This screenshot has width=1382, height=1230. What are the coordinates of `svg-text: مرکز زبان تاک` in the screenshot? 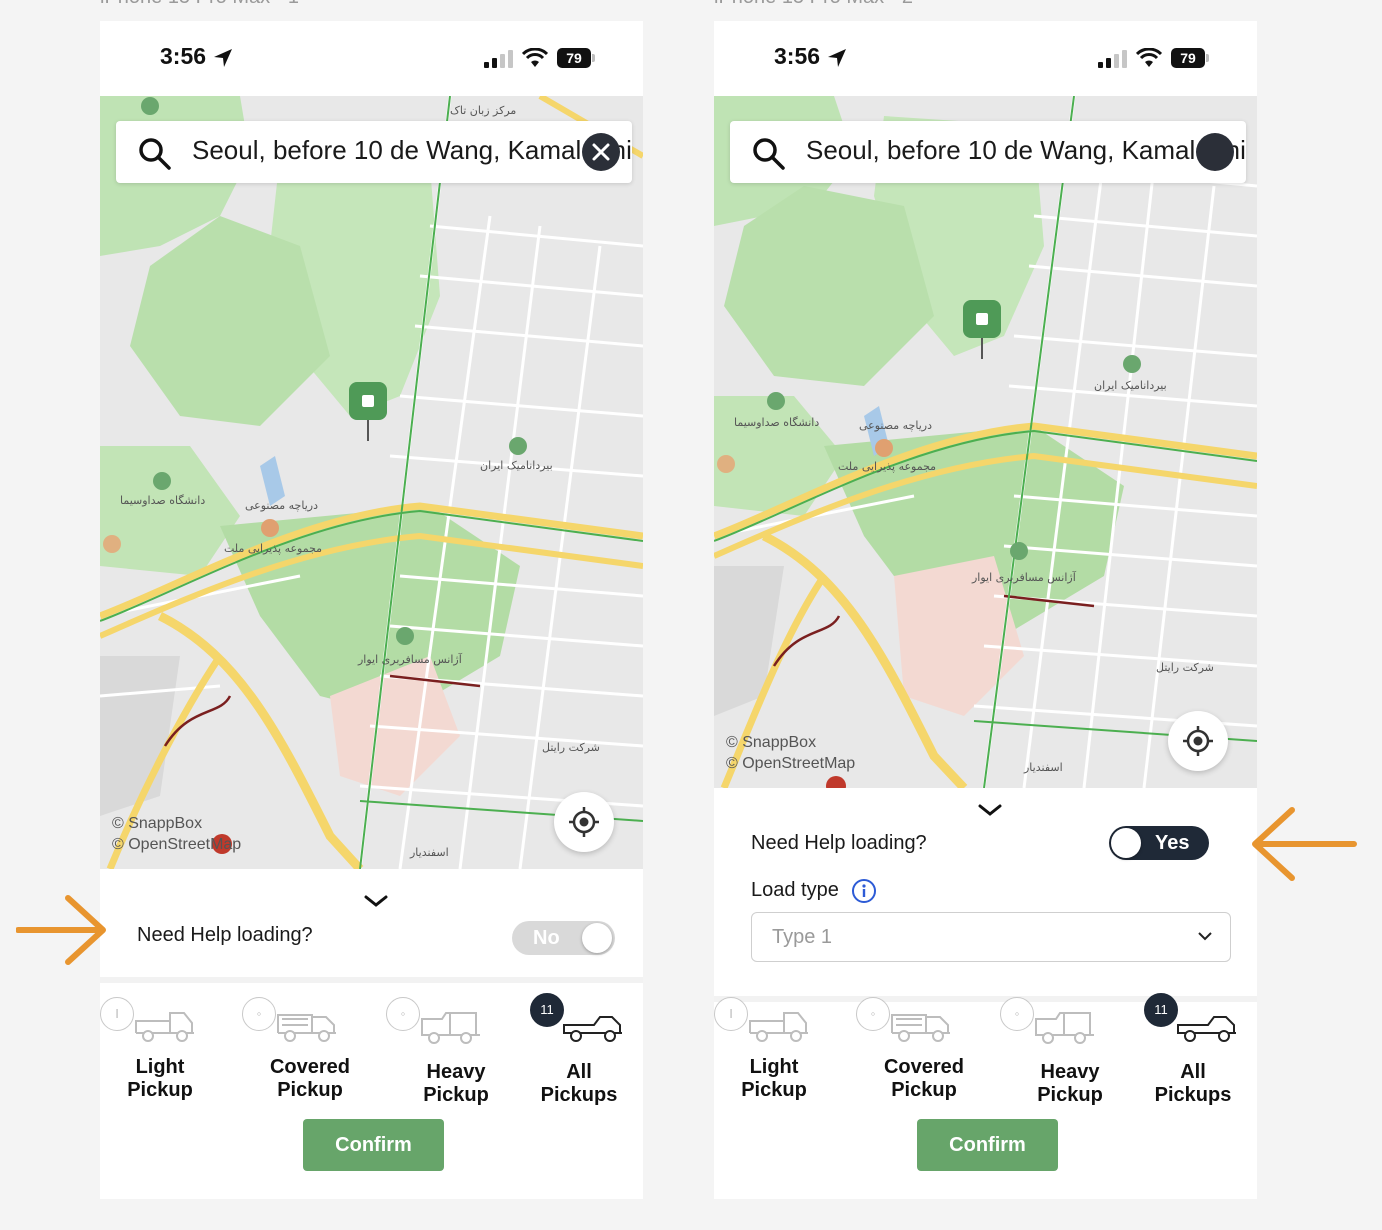 It's located at (483, 110).